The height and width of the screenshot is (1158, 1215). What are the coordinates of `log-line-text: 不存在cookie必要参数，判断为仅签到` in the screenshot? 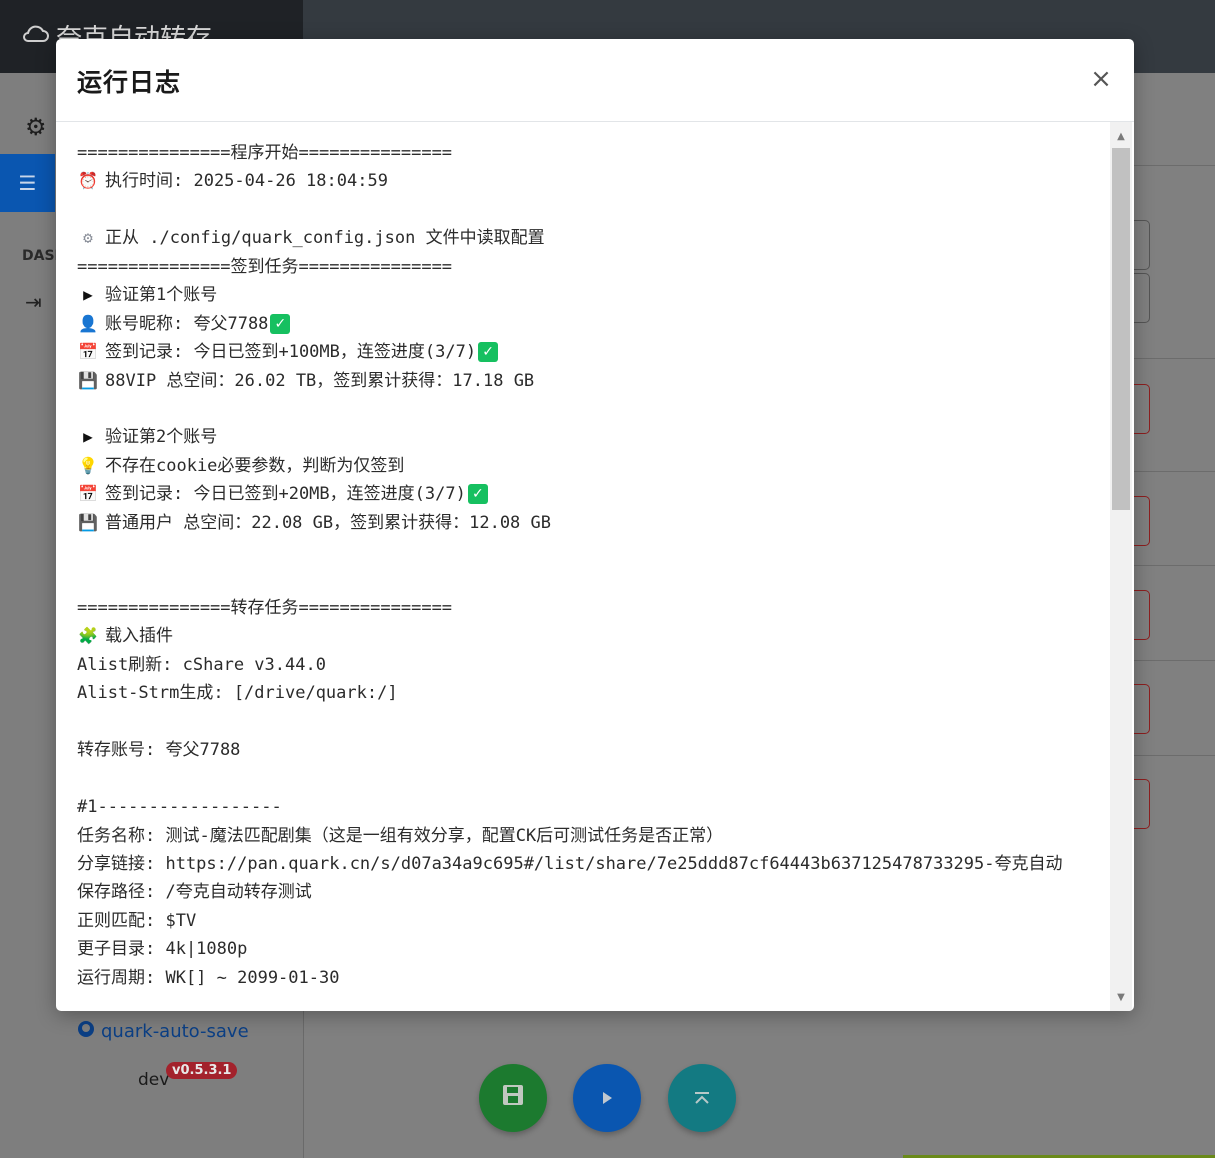 It's located at (255, 465).